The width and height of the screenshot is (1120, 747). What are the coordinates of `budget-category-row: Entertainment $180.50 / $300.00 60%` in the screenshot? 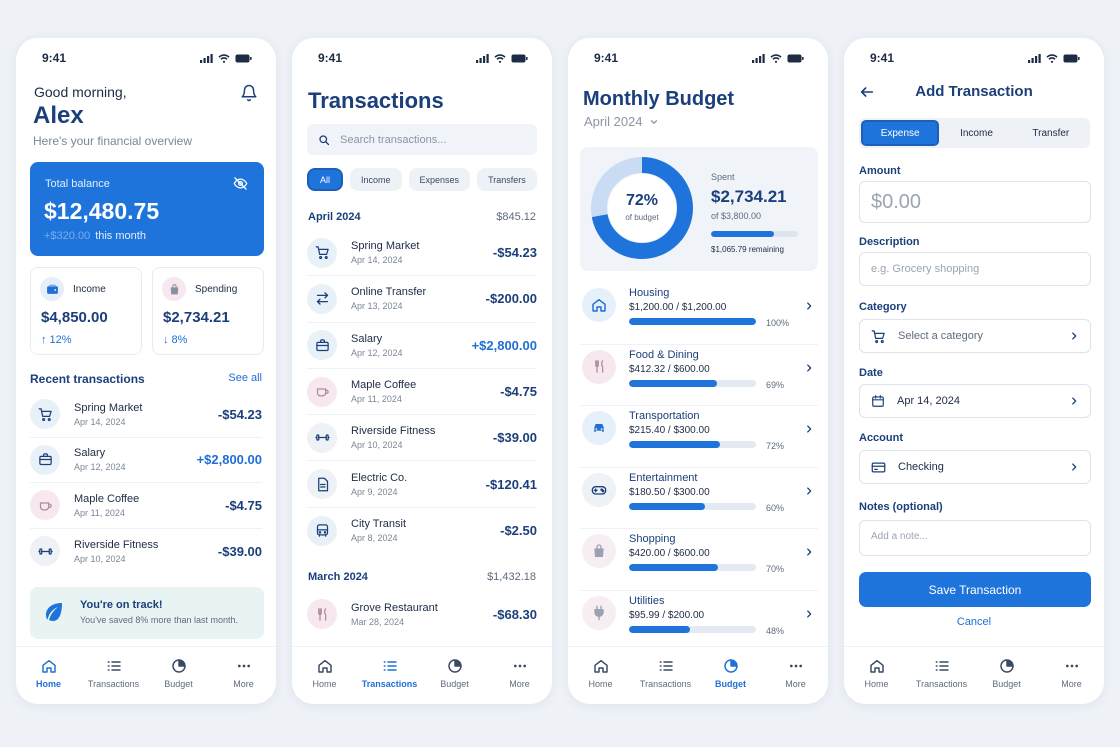 It's located at (699, 499).